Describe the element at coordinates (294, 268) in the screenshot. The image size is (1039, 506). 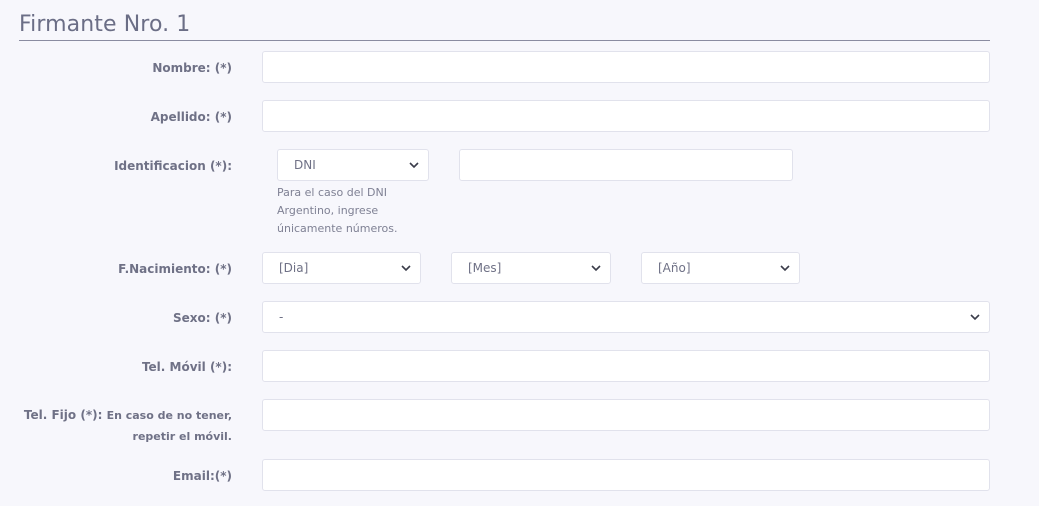
I see `birth-day-value: [Dia]` at that location.